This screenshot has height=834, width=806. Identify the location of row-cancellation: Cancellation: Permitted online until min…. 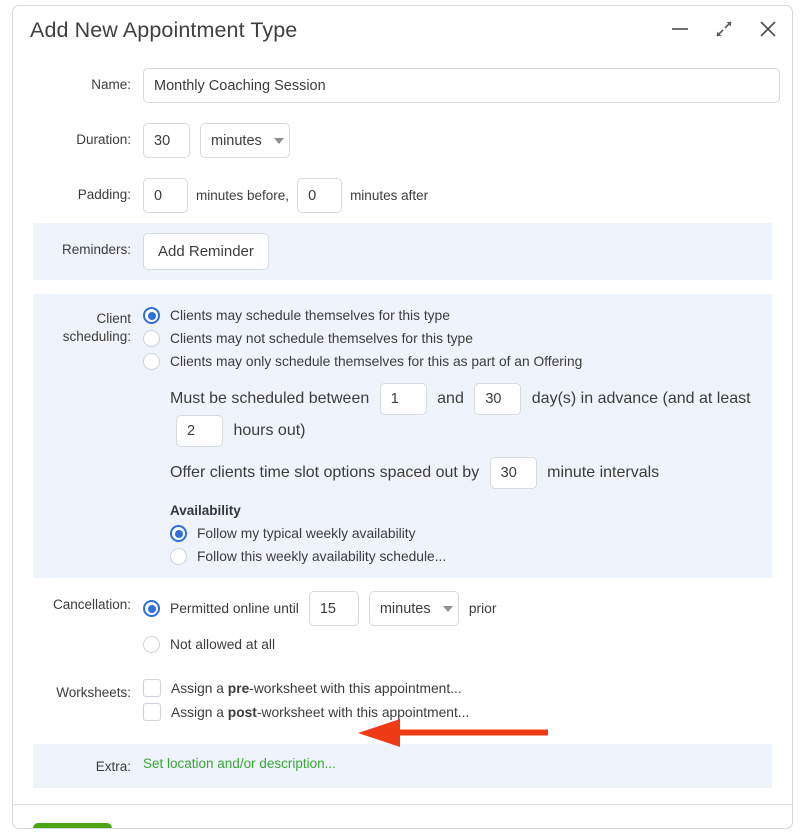
(402, 622).